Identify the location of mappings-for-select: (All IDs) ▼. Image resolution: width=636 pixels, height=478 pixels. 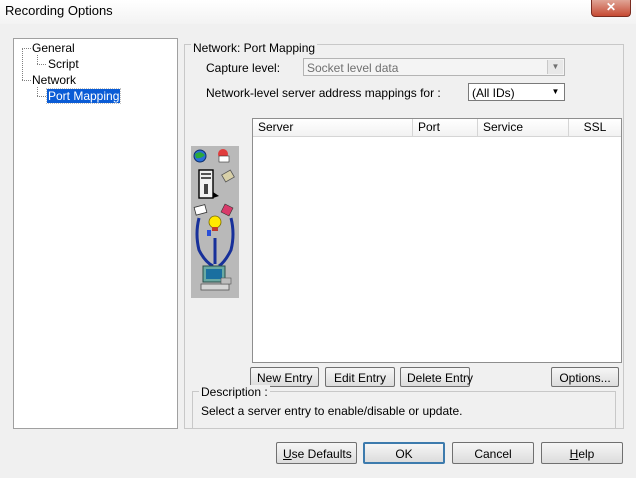
(516, 92).